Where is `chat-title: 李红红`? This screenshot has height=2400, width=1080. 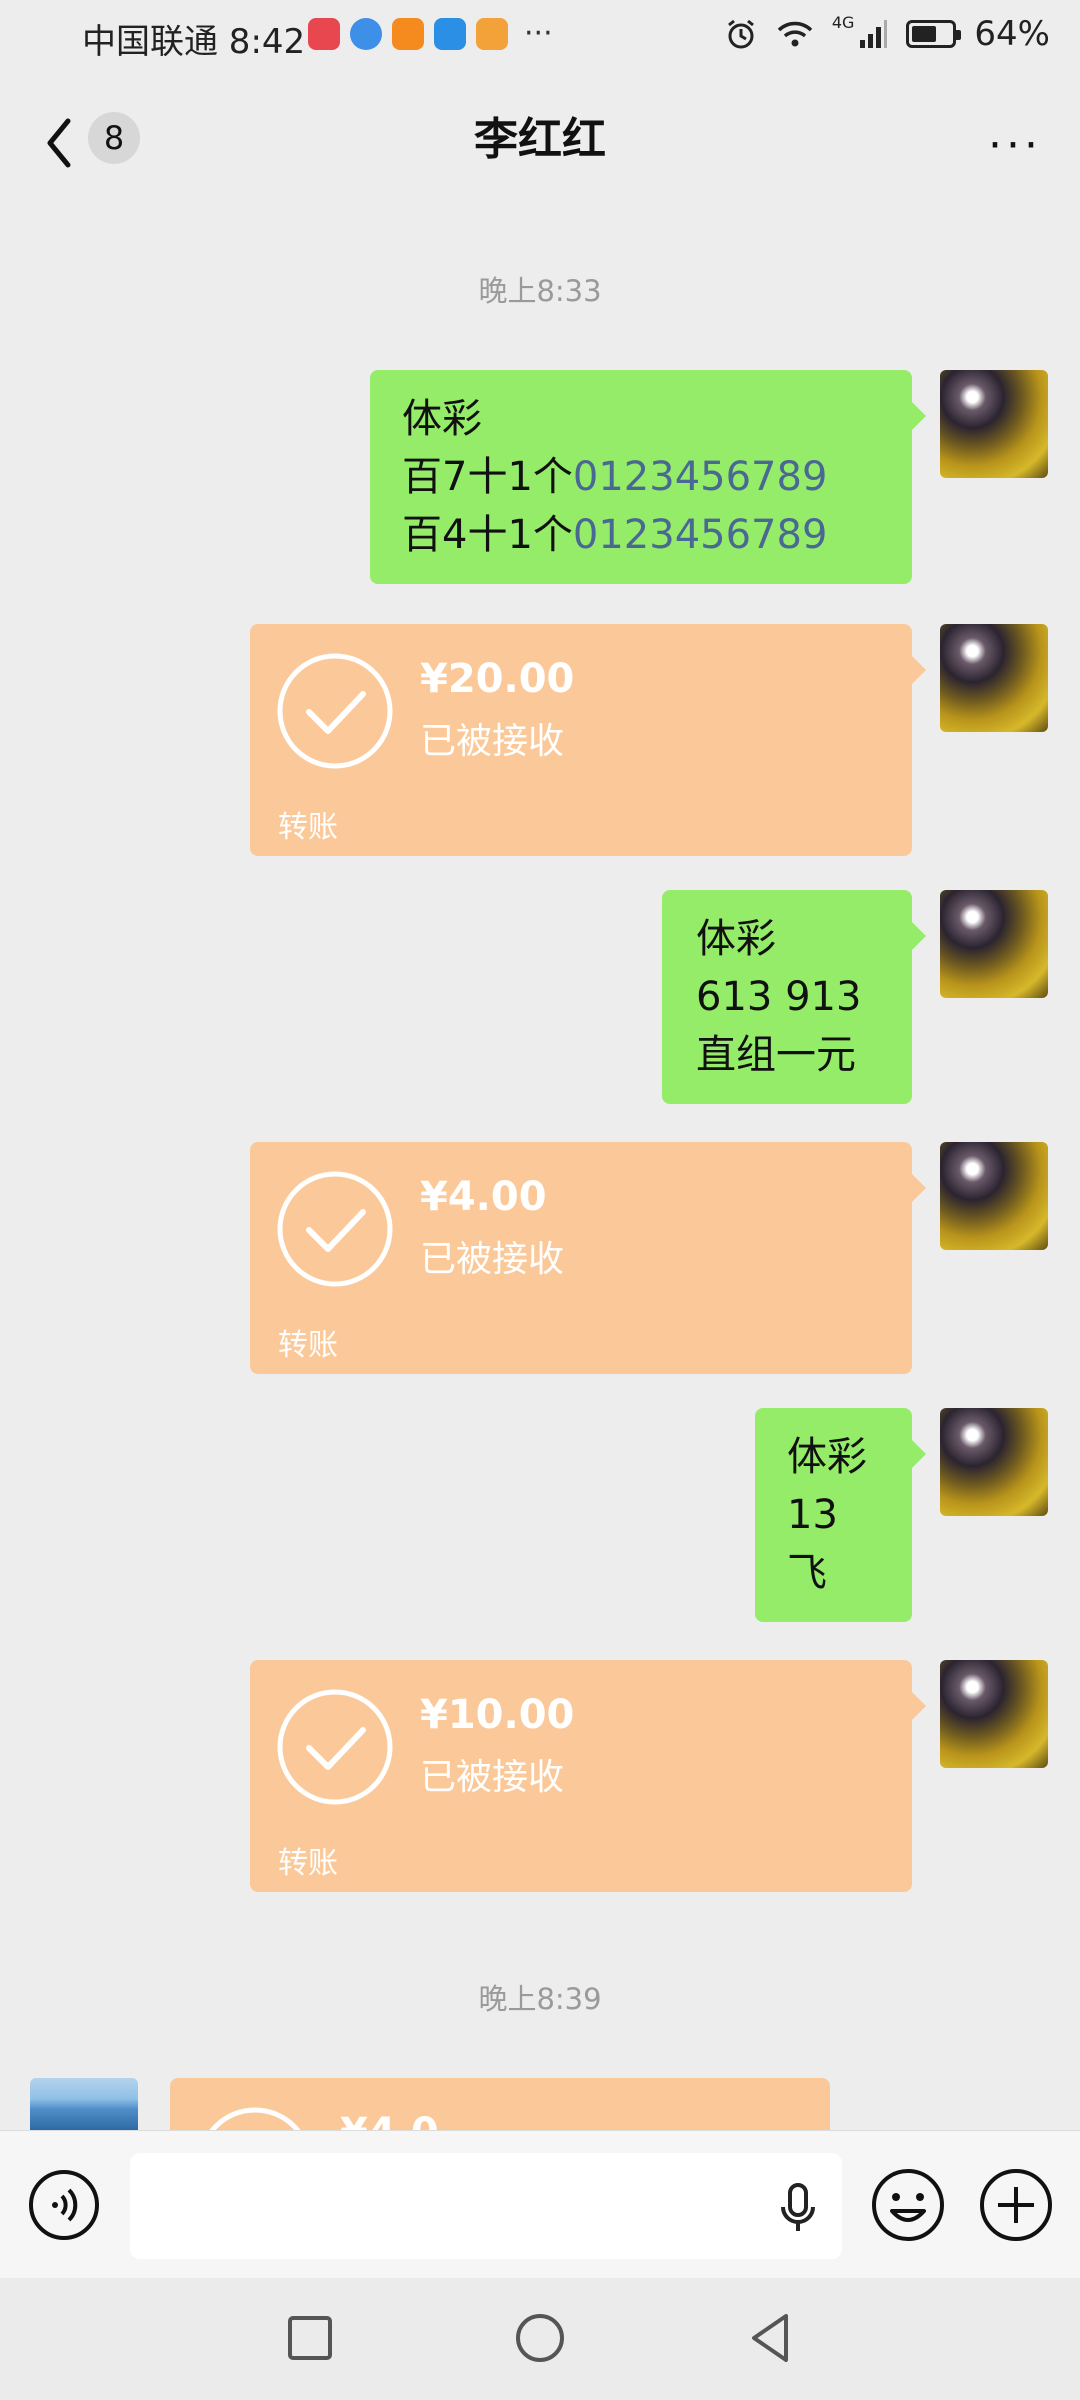 chat-title: 李红红 is located at coordinates (540, 139).